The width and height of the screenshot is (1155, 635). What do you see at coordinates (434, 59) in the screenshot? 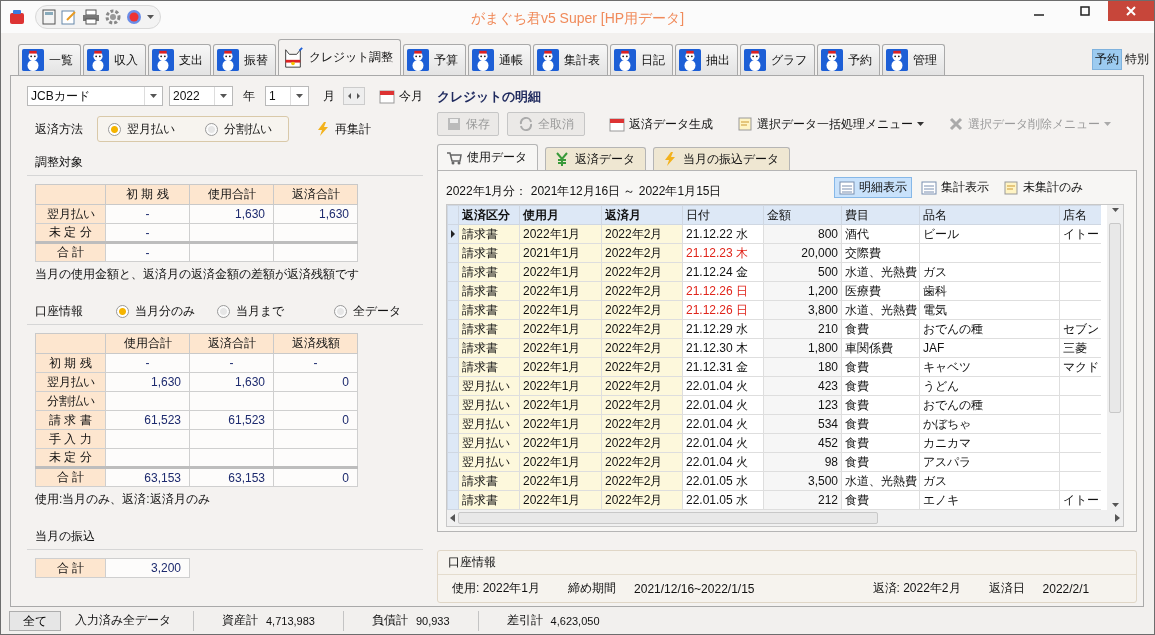
I see `main-tab: 予算` at bounding box center [434, 59].